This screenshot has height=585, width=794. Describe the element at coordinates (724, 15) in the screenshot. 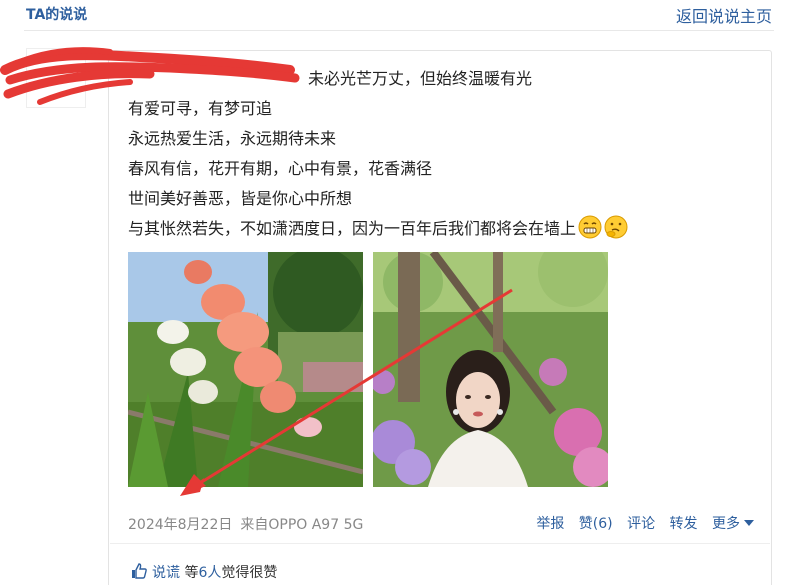

I see `back-to-home-link: 返回说说主页` at that location.